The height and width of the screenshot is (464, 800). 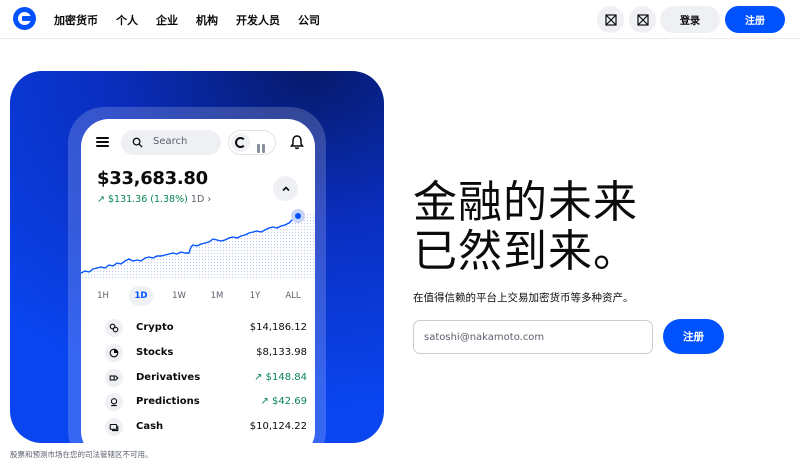 What do you see at coordinates (297, 142) in the screenshot?
I see `bell-icon` at bounding box center [297, 142].